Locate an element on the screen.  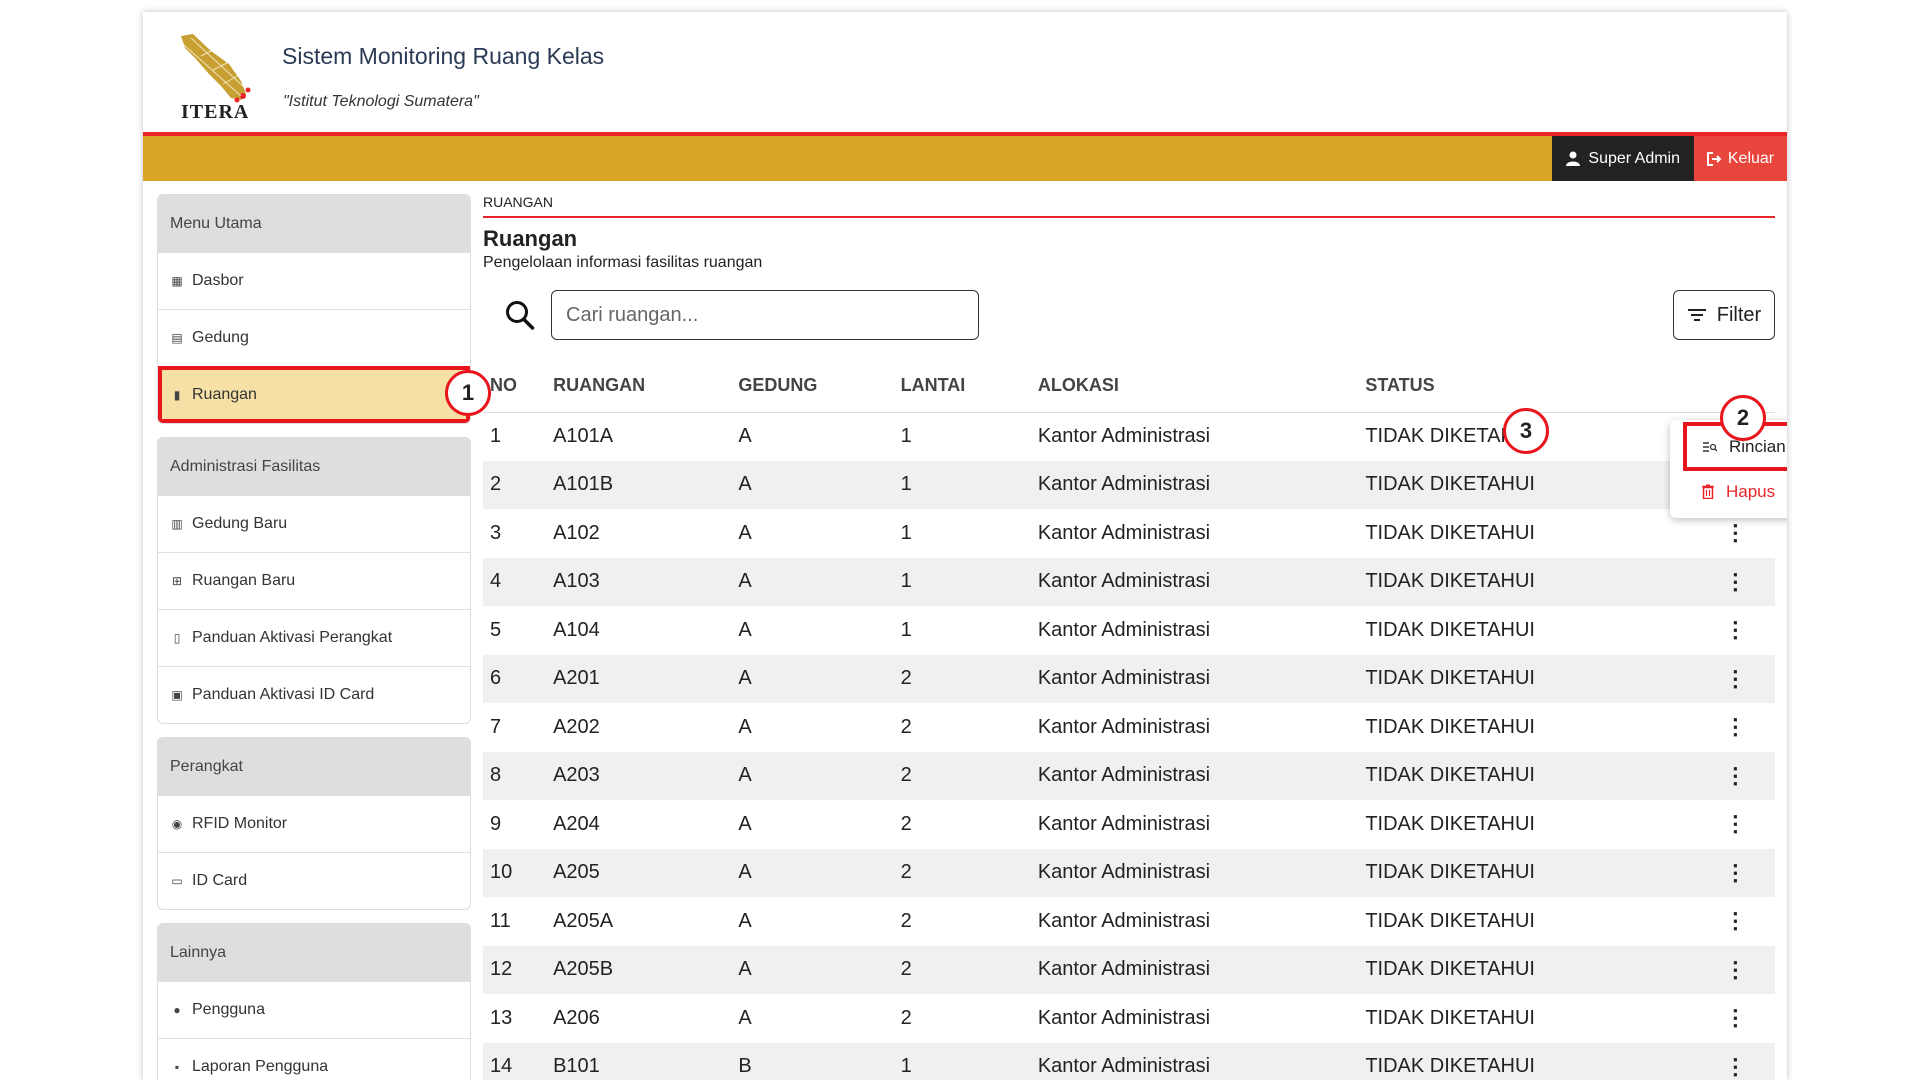
sidebar-item-panduan-perangkat: ▯ Panduan Aktivasi Perangkat is located at coordinates (314, 637).